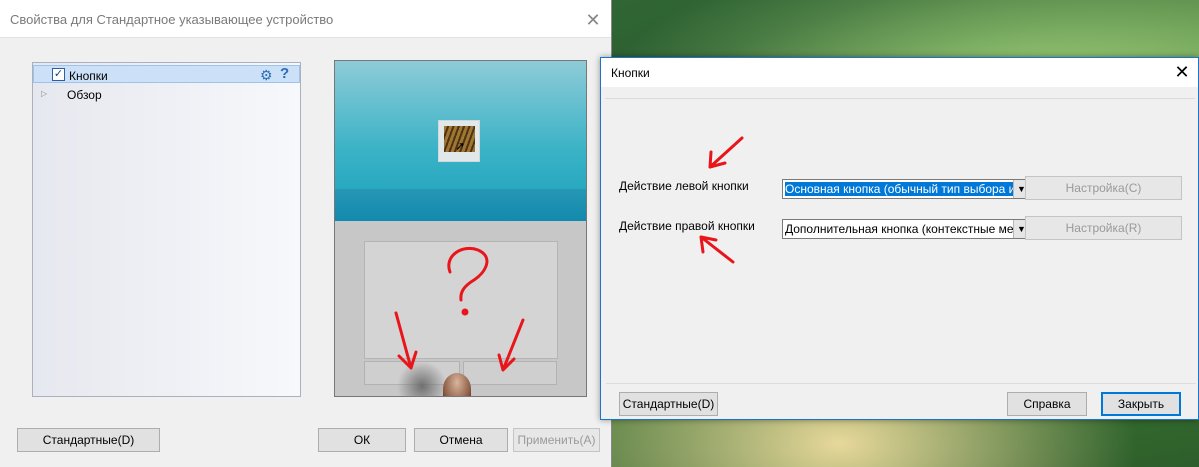 The width and height of the screenshot is (1199, 467). I want to click on mouse-cursor-icon: ➚, so click(460, 146).